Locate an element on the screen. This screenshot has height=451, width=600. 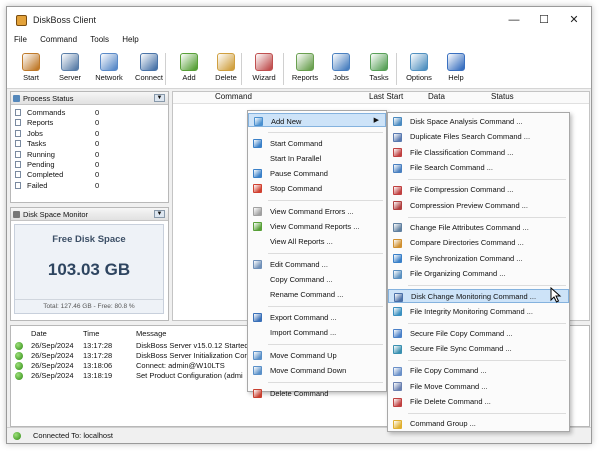
toolbar-jobs-button: Jobs is located at coordinates (341, 69).